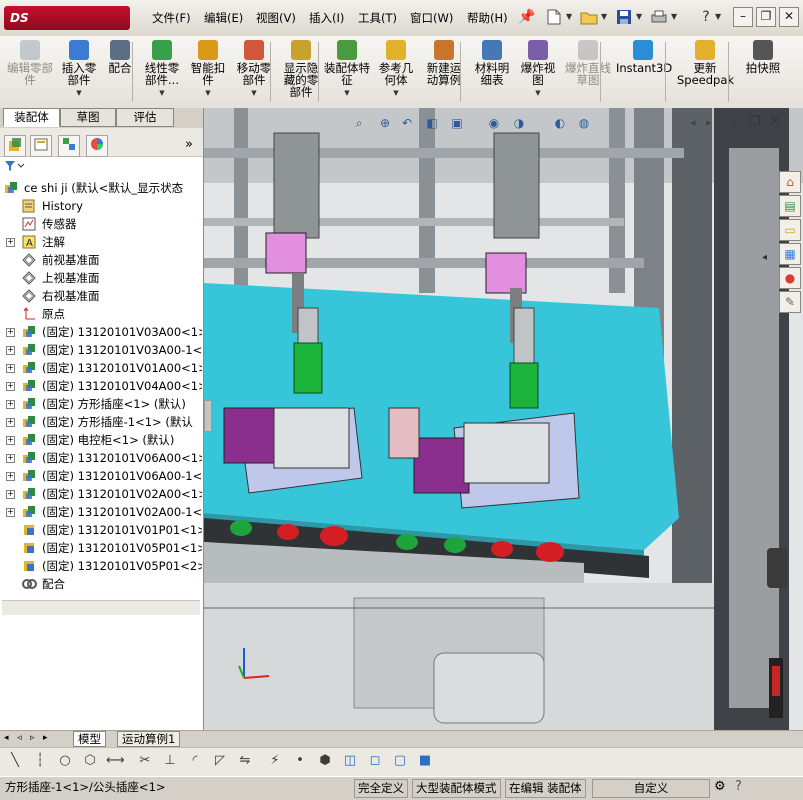  I want to click on doc-close-icon: ✕, so click(775, 121).